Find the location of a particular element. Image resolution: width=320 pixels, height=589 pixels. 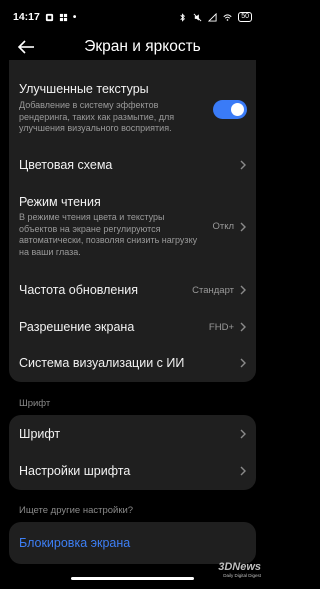

font-settings-title: Настройки шрифта is located at coordinates (75, 471).